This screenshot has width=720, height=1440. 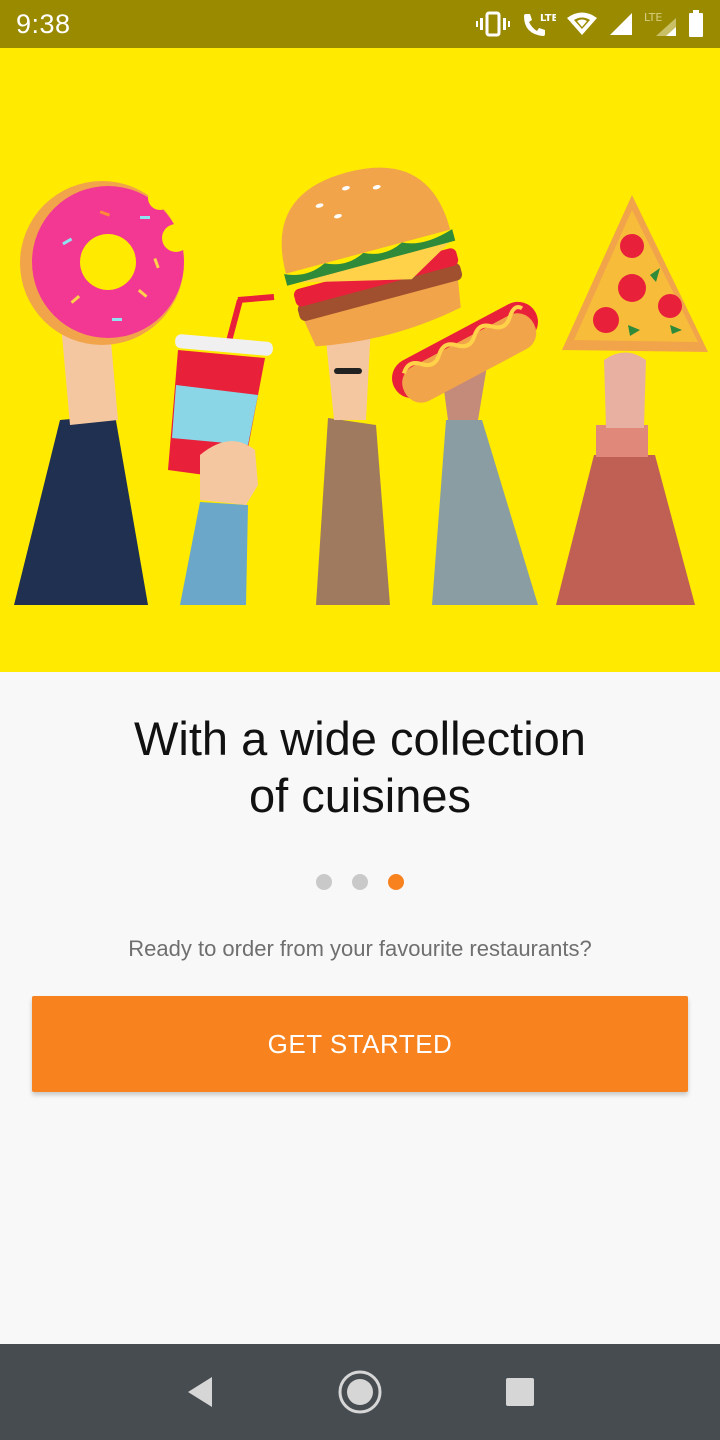 What do you see at coordinates (696, 24) in the screenshot?
I see `battery-icon` at bounding box center [696, 24].